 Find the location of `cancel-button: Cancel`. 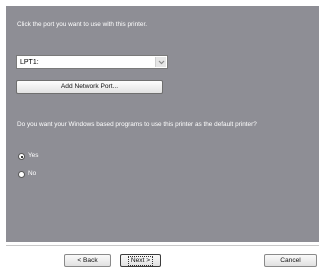

cancel-button: Cancel is located at coordinates (290, 260).